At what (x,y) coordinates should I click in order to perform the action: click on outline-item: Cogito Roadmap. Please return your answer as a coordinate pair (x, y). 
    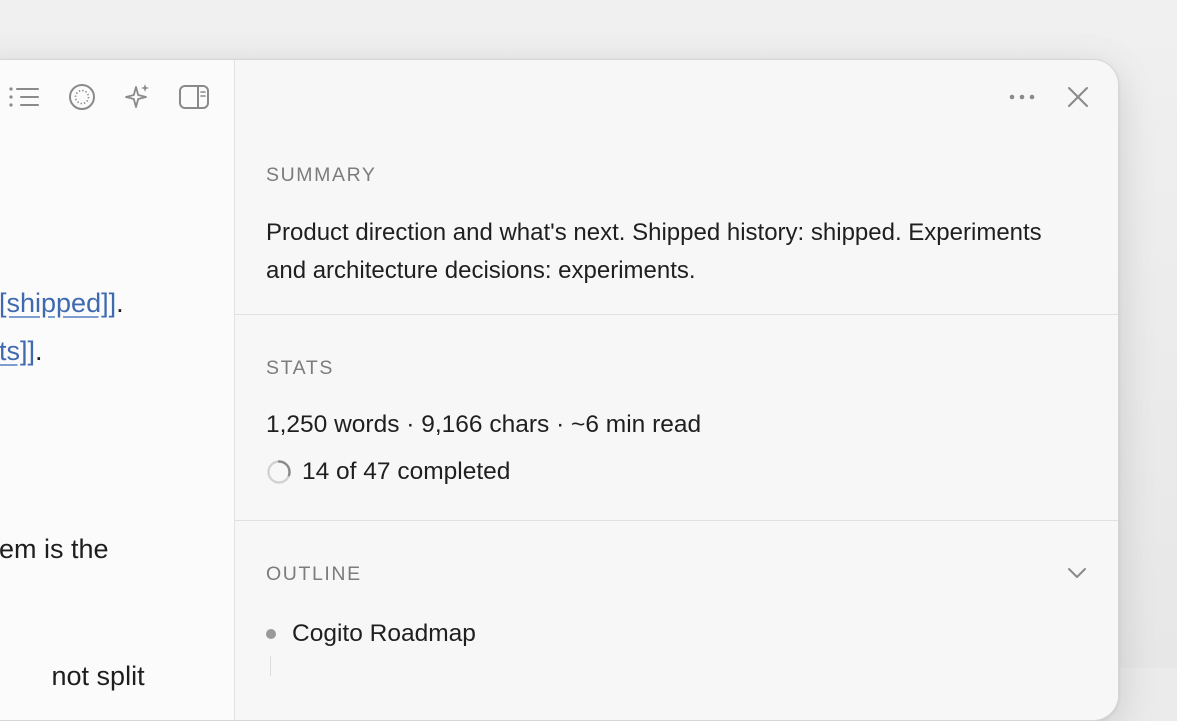
    Looking at the image, I should click on (371, 634).